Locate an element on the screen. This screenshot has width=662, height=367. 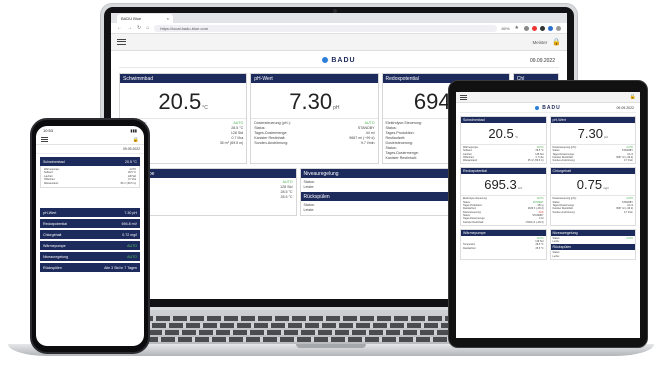
status-row: Sonden-Anströmung: 9.7 l/min is located at coordinates (593, 160).